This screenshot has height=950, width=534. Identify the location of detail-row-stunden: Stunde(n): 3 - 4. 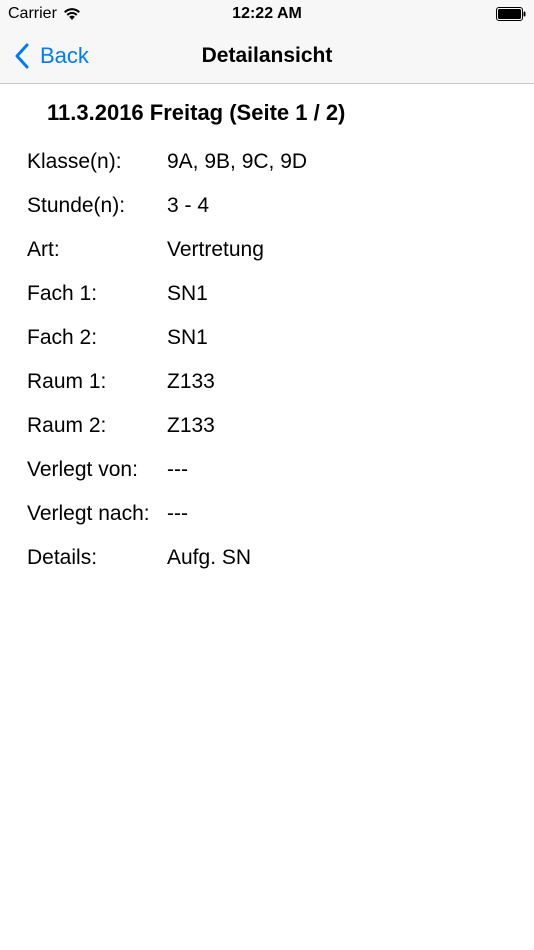
(272, 216).